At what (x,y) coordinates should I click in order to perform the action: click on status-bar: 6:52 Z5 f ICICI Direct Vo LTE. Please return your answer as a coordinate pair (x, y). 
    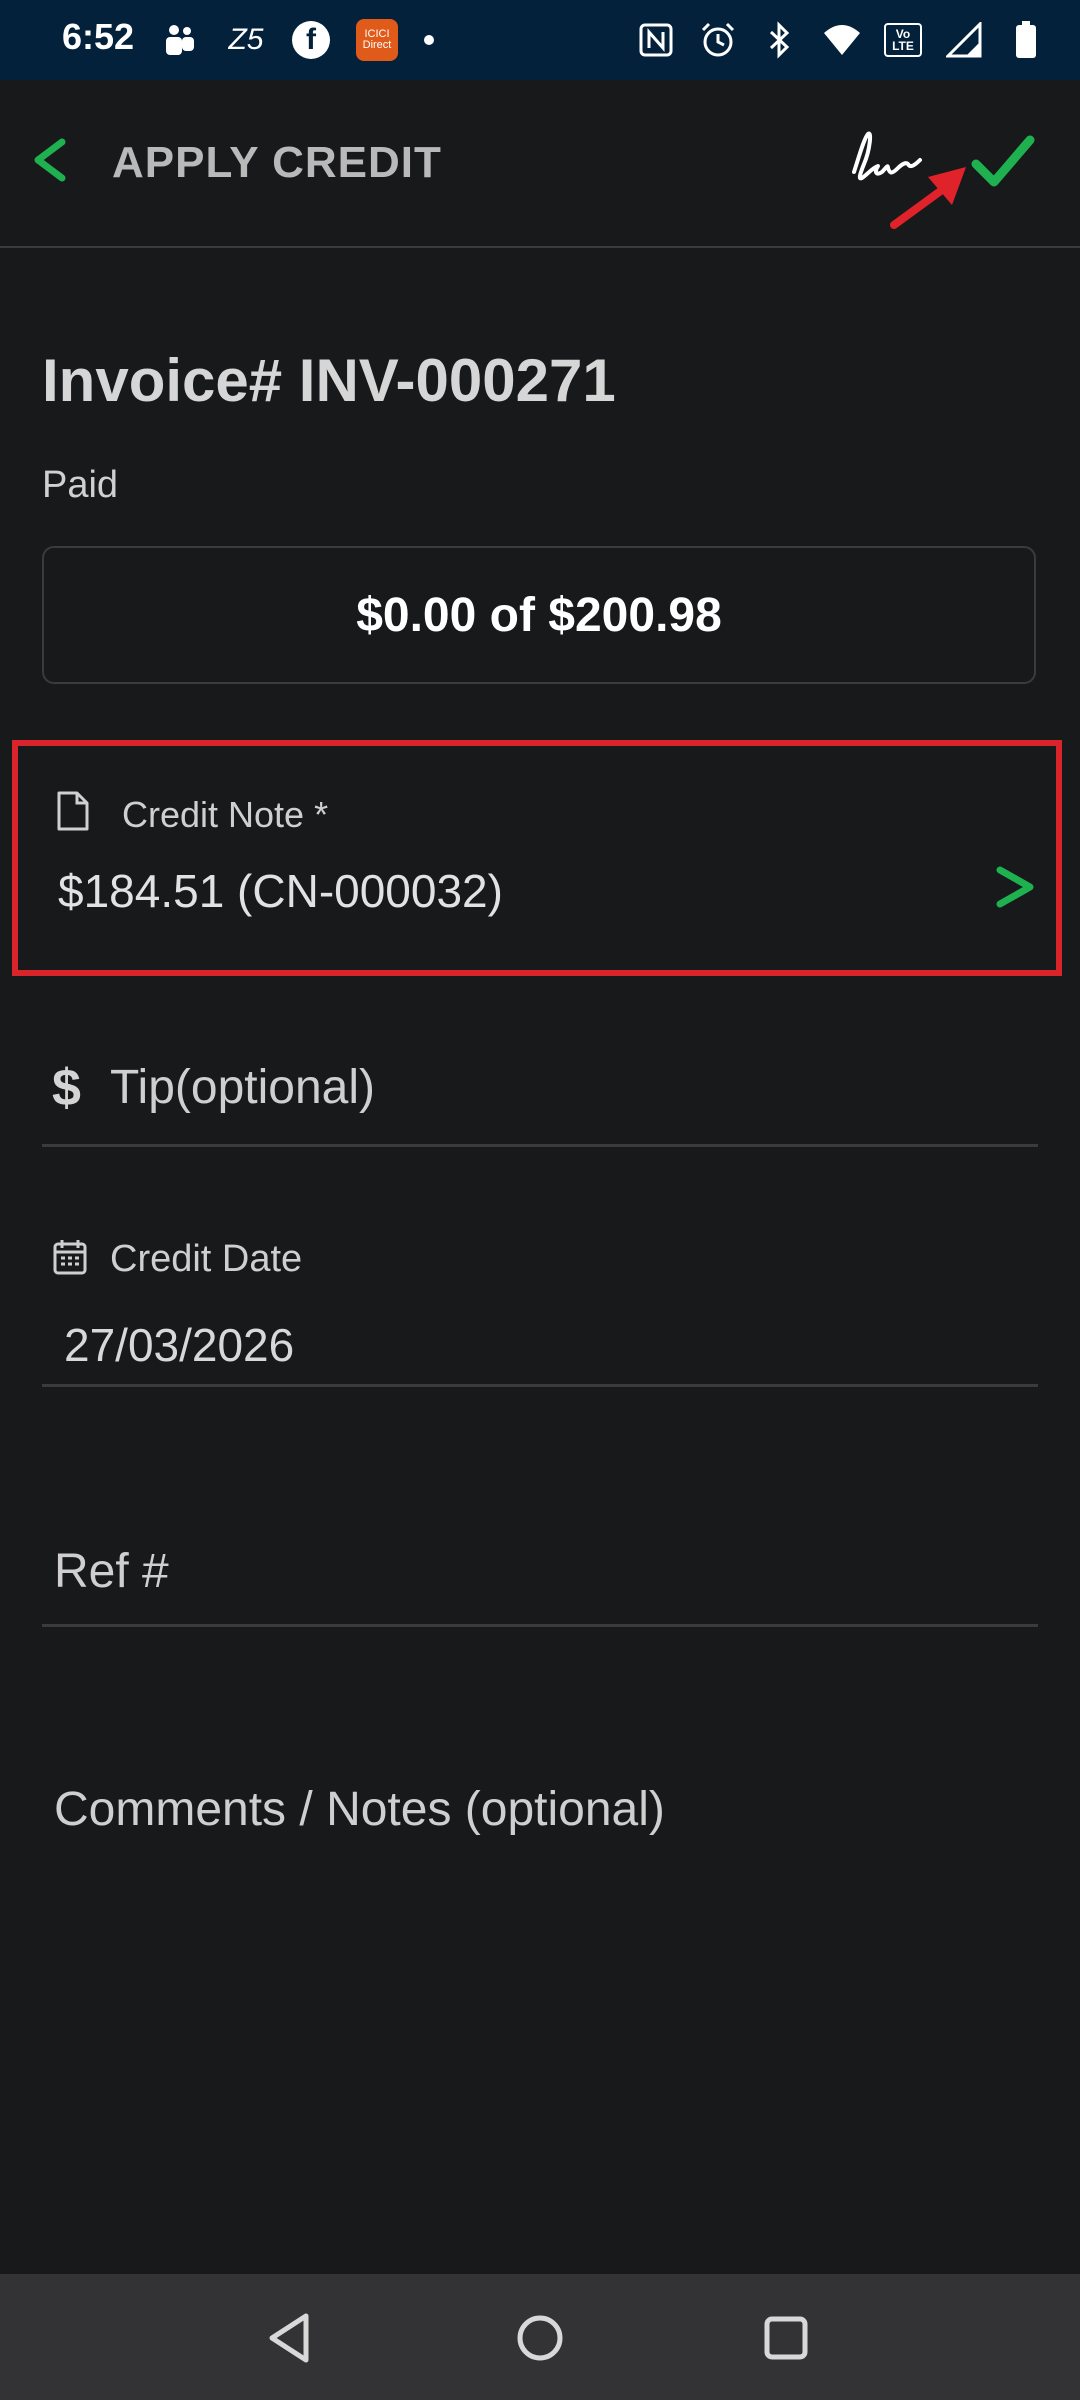
    Looking at the image, I should click on (540, 40).